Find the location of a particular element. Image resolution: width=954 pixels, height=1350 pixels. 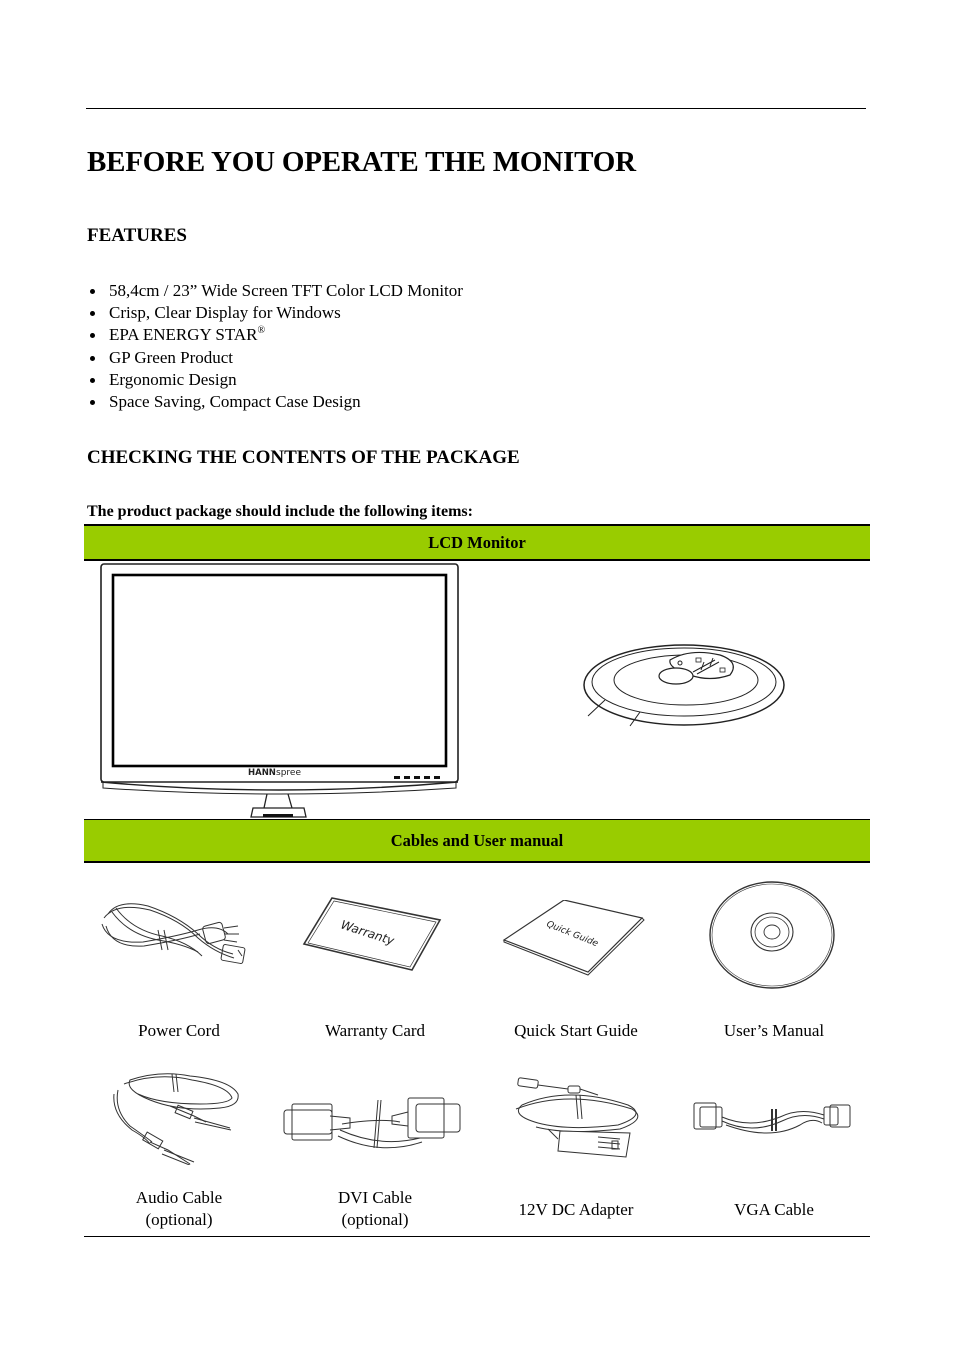

lcd-monitor-section-header: LCD Monitor is located at coordinates (477, 542).